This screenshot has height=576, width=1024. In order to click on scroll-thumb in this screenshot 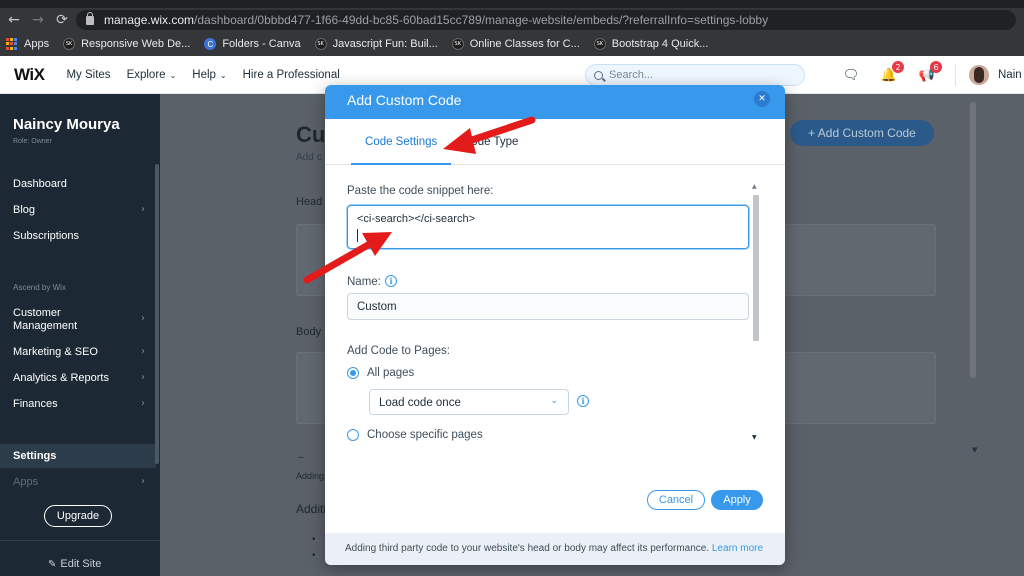, I will do `click(756, 268)`.